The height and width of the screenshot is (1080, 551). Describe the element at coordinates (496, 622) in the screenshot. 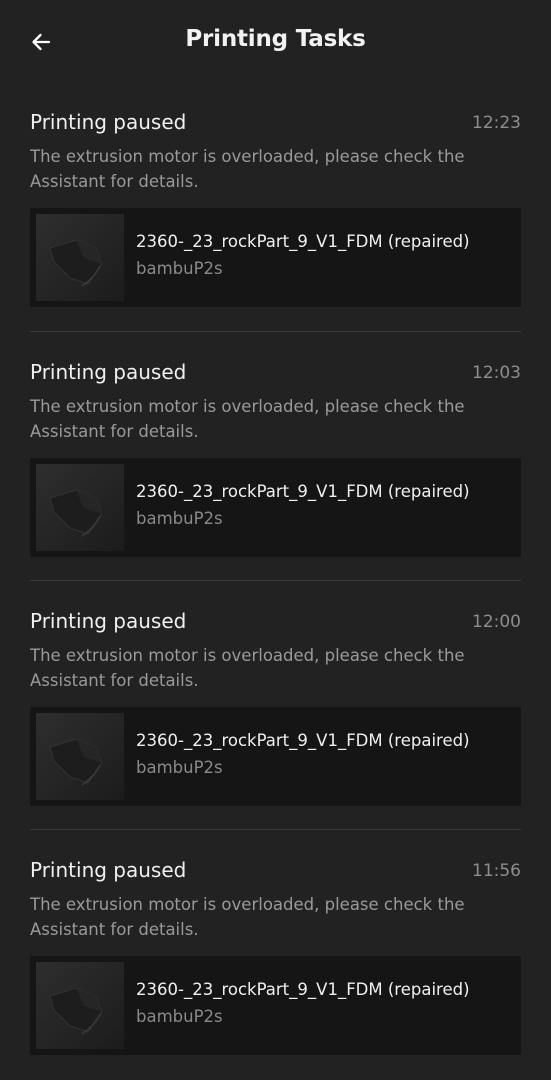

I see `task-timestamp: 12:00` at that location.